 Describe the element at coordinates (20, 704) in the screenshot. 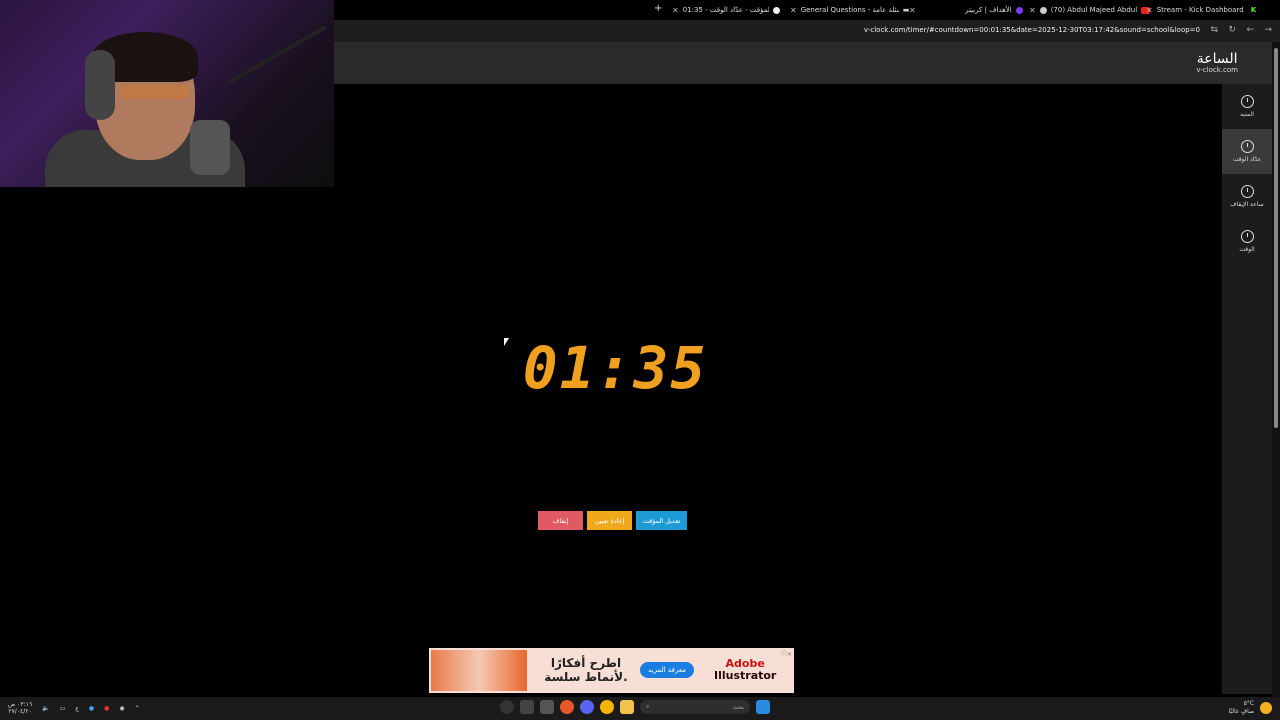

I see `taskbar-time: ٠٣:١٦ ص` at that location.